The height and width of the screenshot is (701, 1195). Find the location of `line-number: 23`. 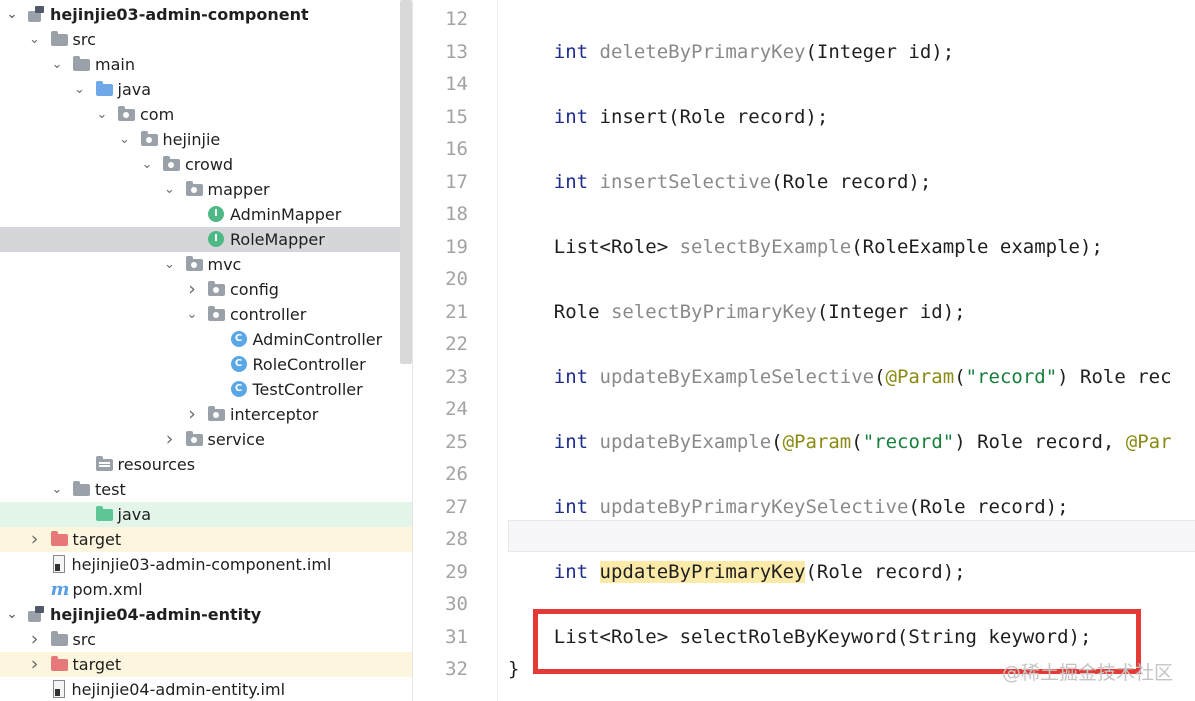

line-number: 23 is located at coordinates (456, 376).